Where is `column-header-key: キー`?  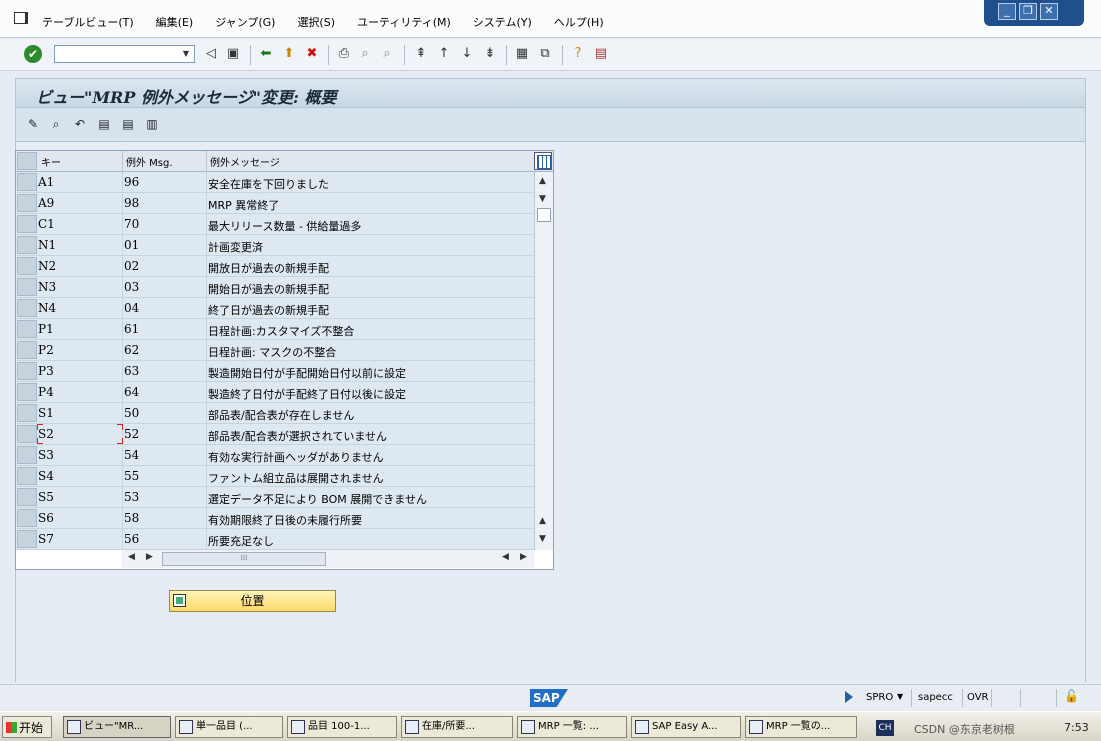
column-header-key: キー is located at coordinates (51, 161).